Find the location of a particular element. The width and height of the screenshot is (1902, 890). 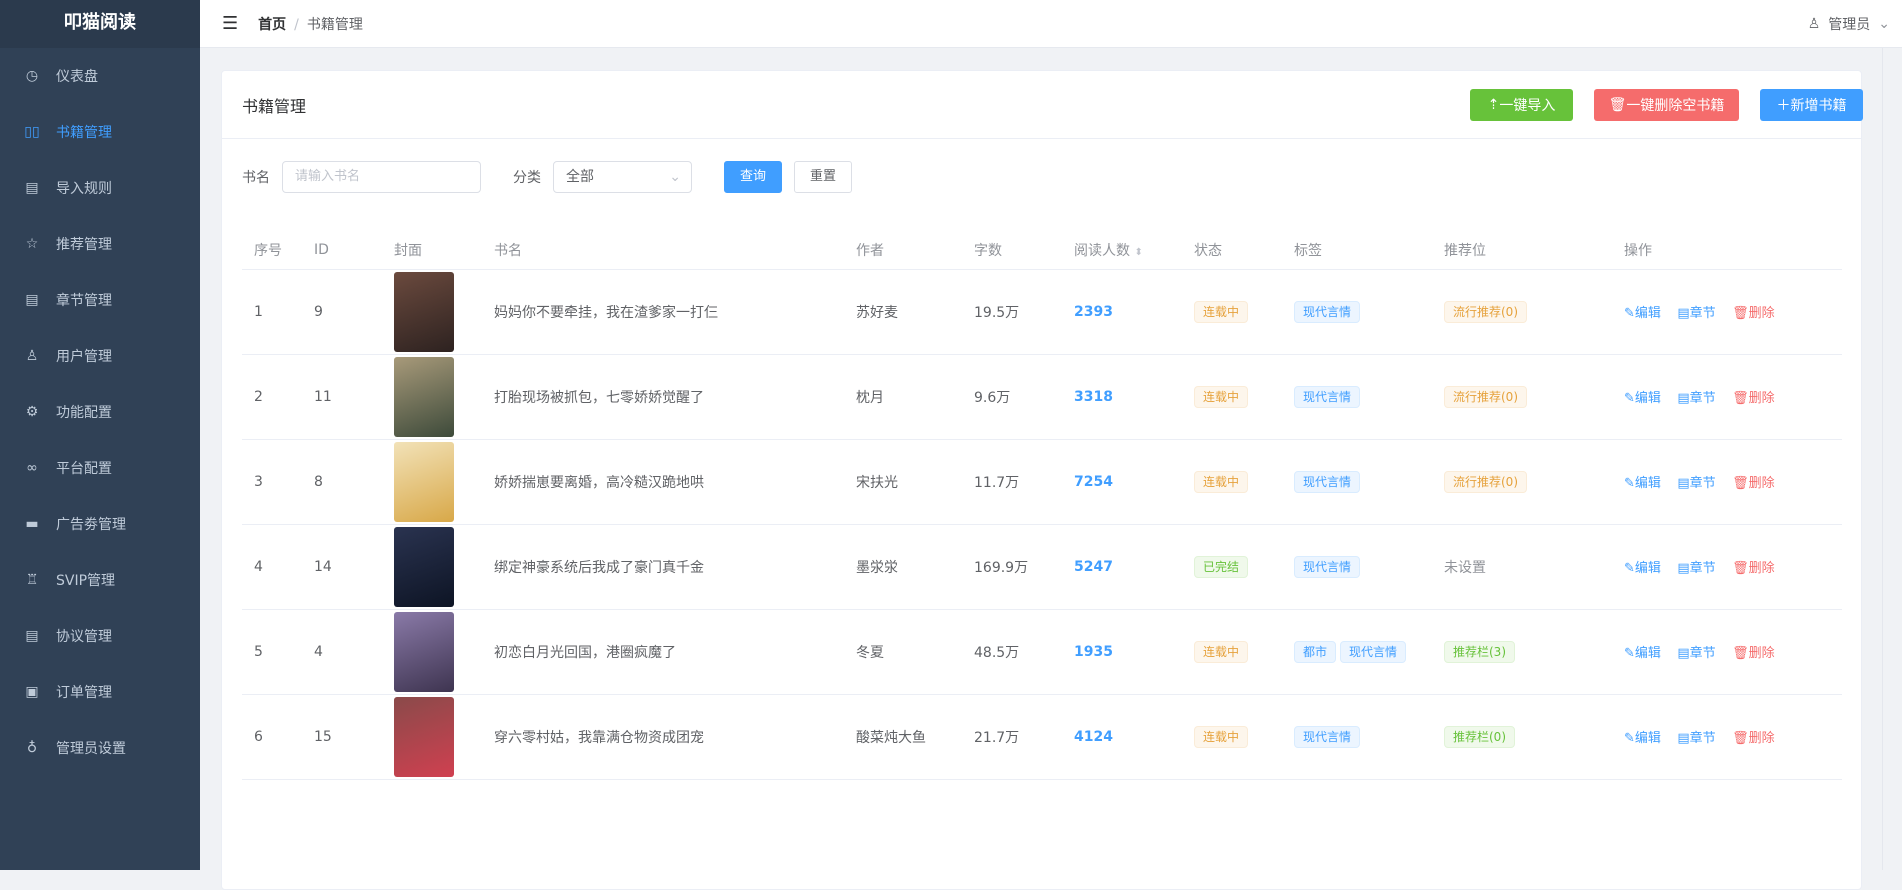

sidebar-item-label: 广告劵管理 is located at coordinates (91, 525).